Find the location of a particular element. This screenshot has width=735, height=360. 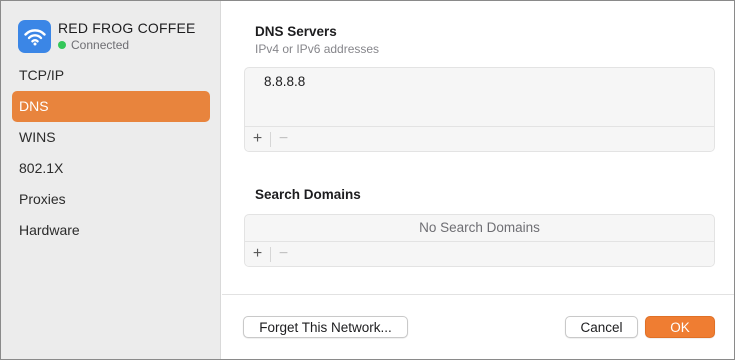

wifi-icon is located at coordinates (34, 36).